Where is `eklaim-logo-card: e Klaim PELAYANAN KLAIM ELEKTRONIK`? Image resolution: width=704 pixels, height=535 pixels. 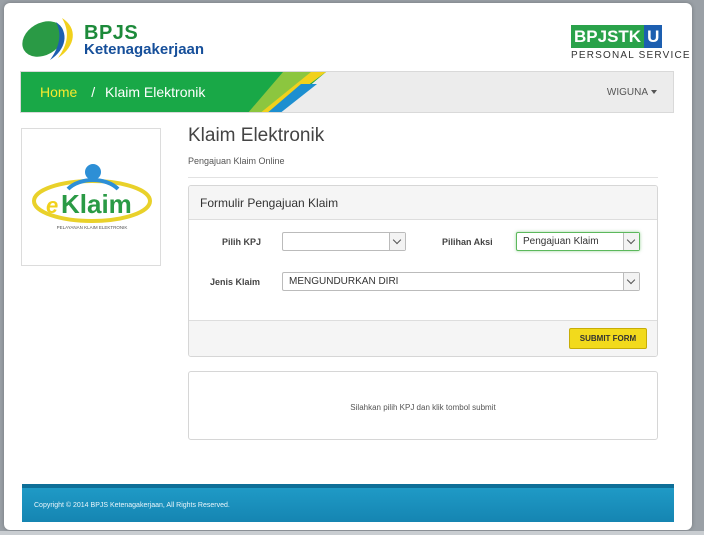 eklaim-logo-card: e Klaim PELAYANAN KLAIM ELEKTRONIK is located at coordinates (91, 197).